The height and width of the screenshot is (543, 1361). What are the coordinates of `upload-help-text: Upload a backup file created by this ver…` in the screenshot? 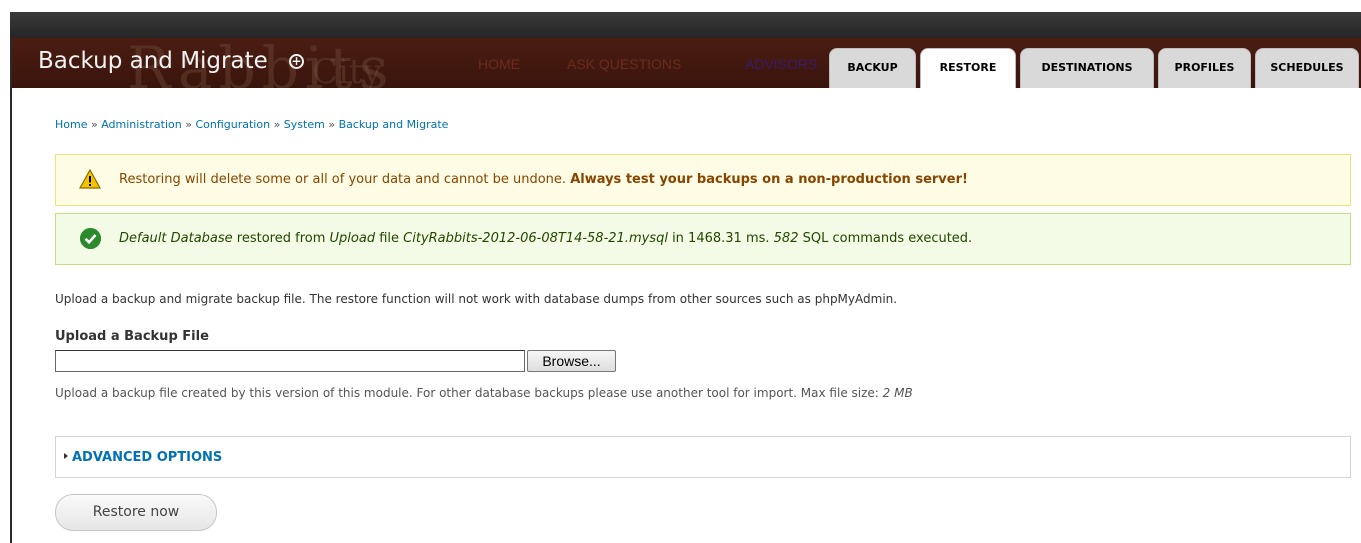 It's located at (484, 393).